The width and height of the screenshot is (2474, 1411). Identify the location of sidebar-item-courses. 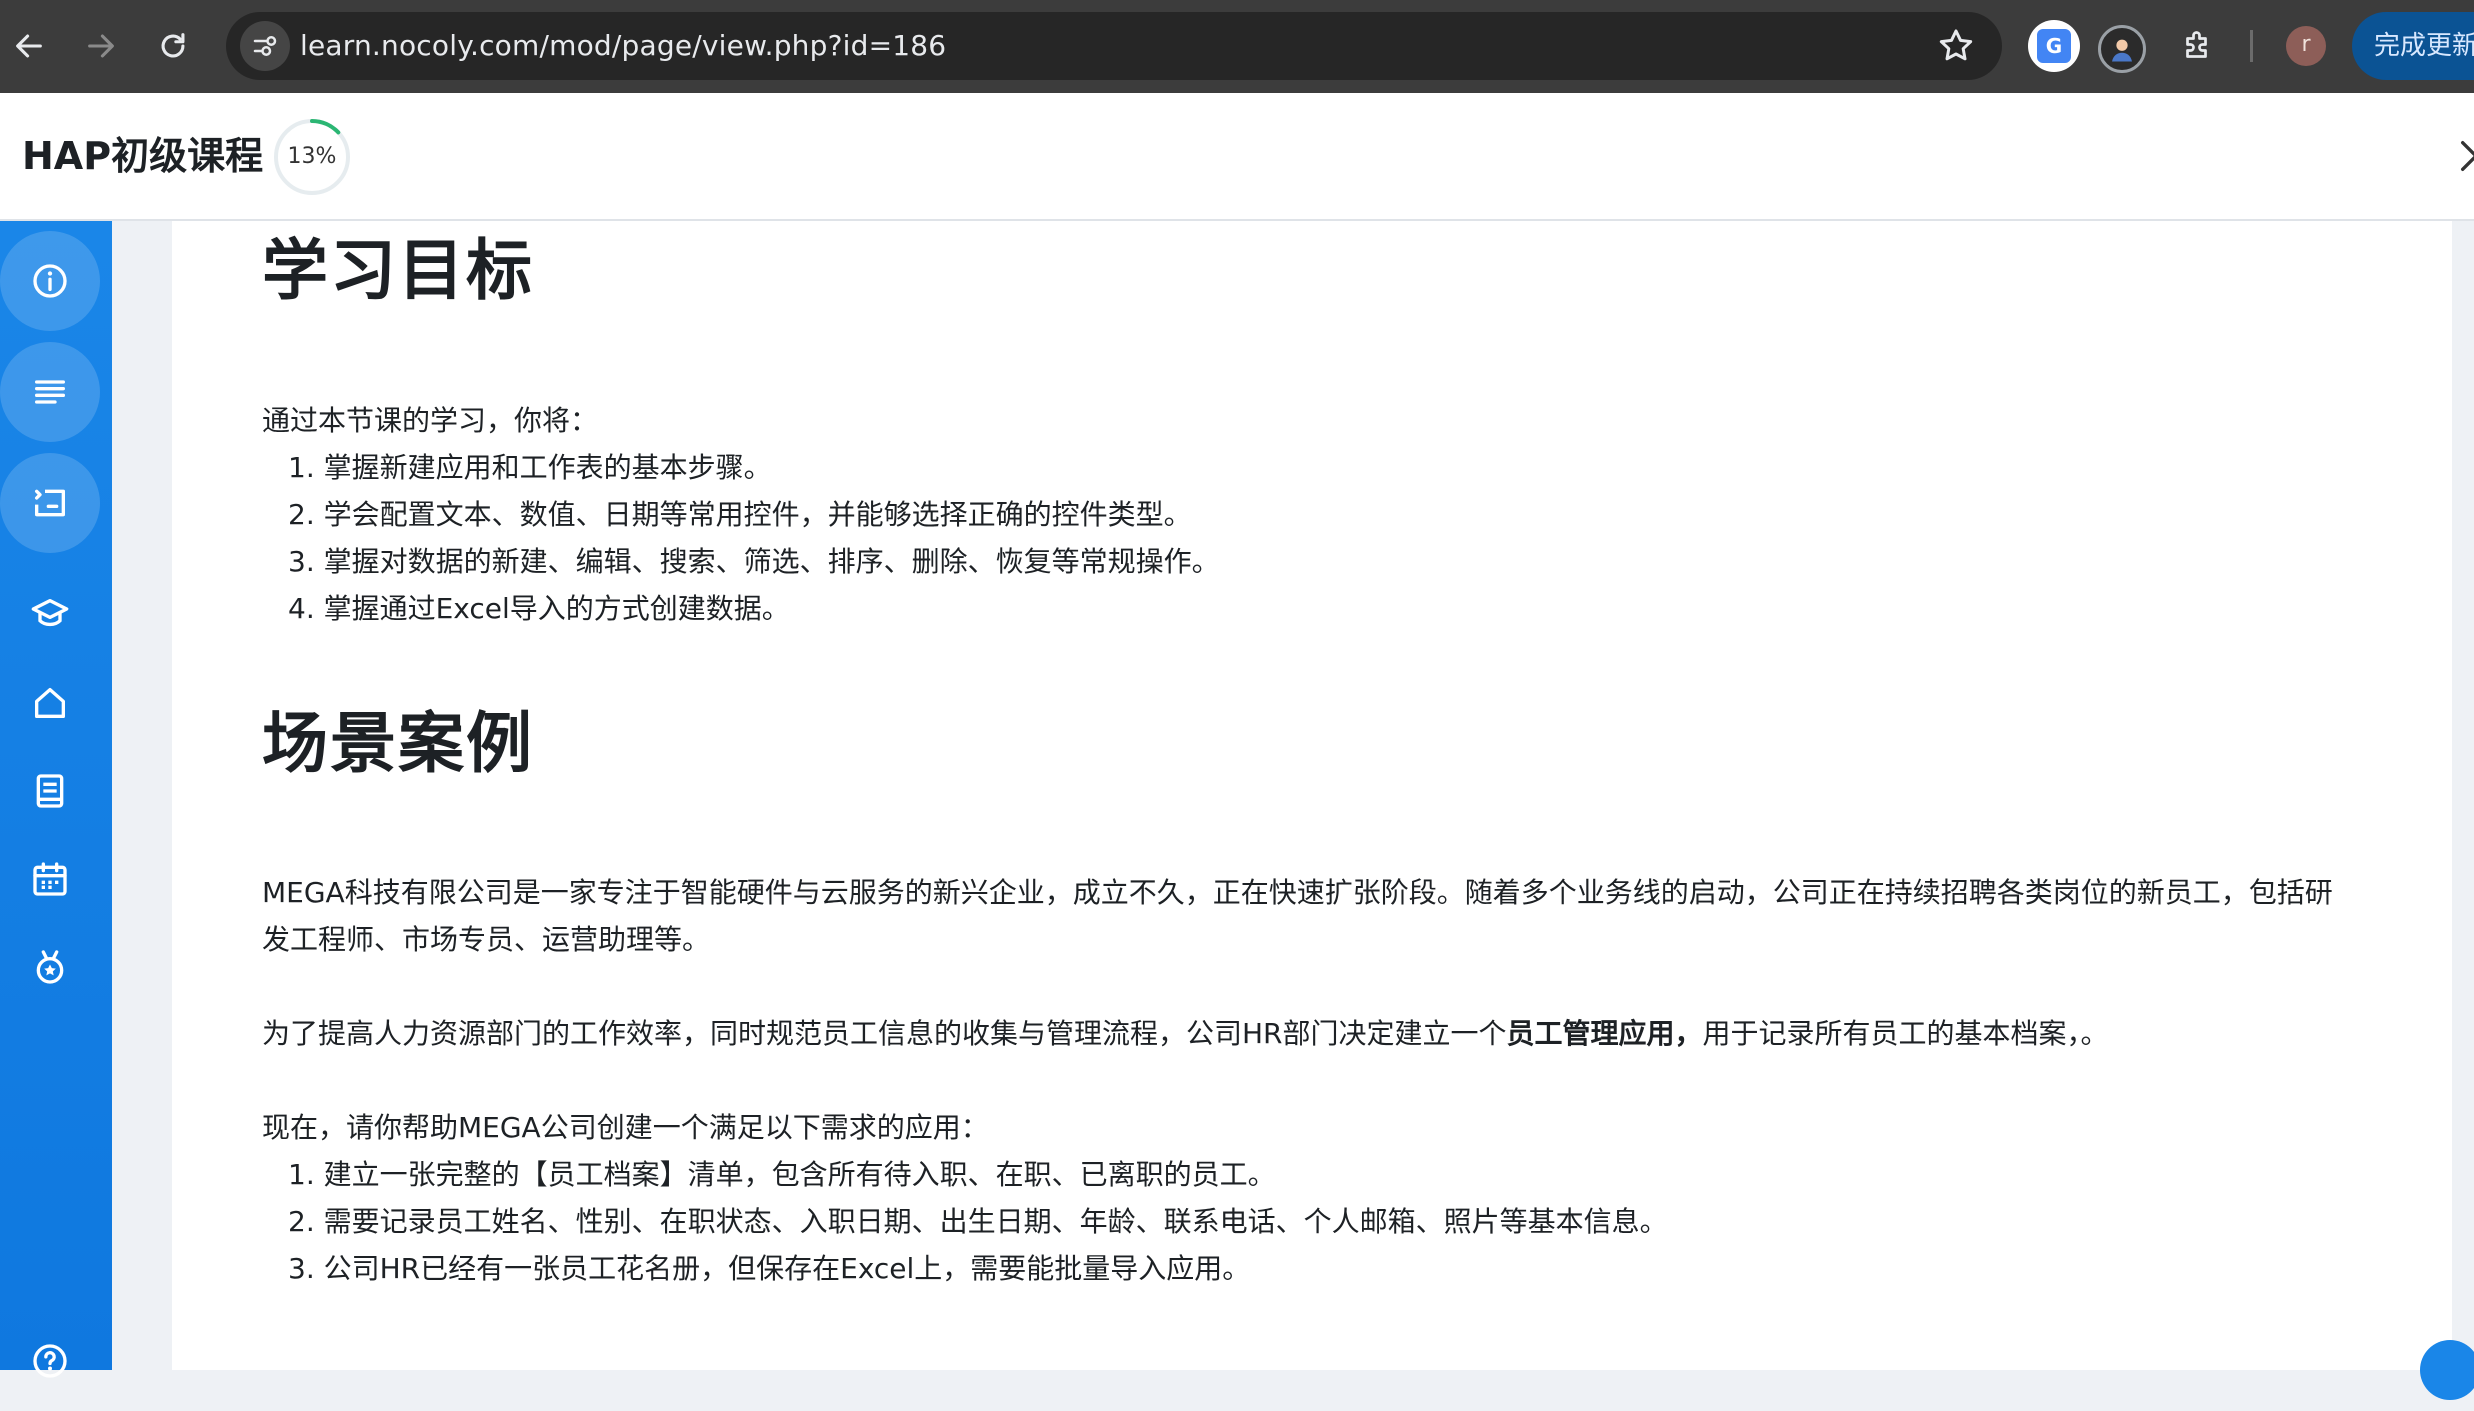
(50, 614).